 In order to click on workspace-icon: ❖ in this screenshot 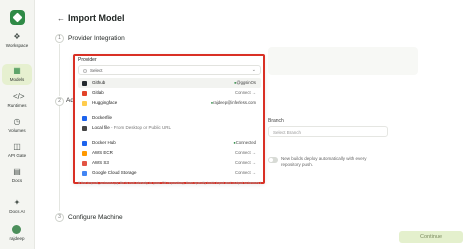, I will do `click(17, 36)`.